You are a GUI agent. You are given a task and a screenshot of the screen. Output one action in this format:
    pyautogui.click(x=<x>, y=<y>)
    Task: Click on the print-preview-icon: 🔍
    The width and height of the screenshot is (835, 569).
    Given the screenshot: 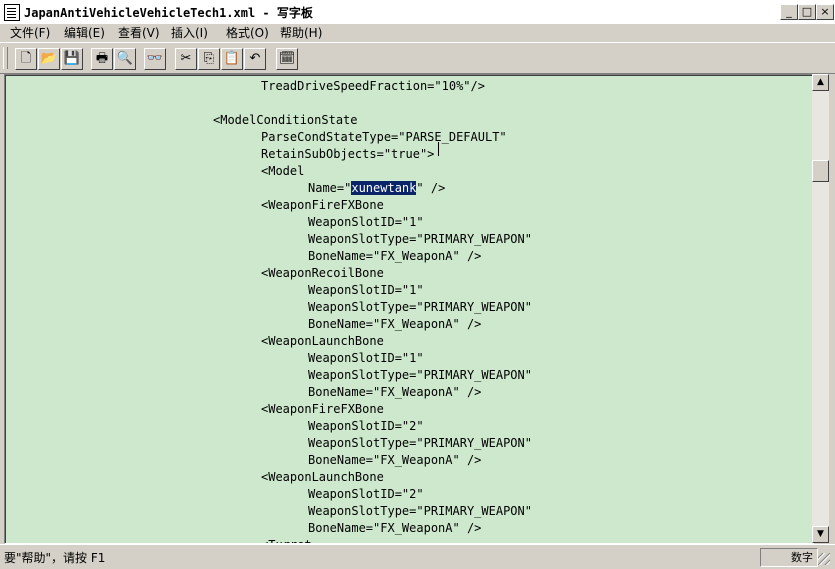 What is the action you would take?
    pyautogui.click(x=125, y=59)
    